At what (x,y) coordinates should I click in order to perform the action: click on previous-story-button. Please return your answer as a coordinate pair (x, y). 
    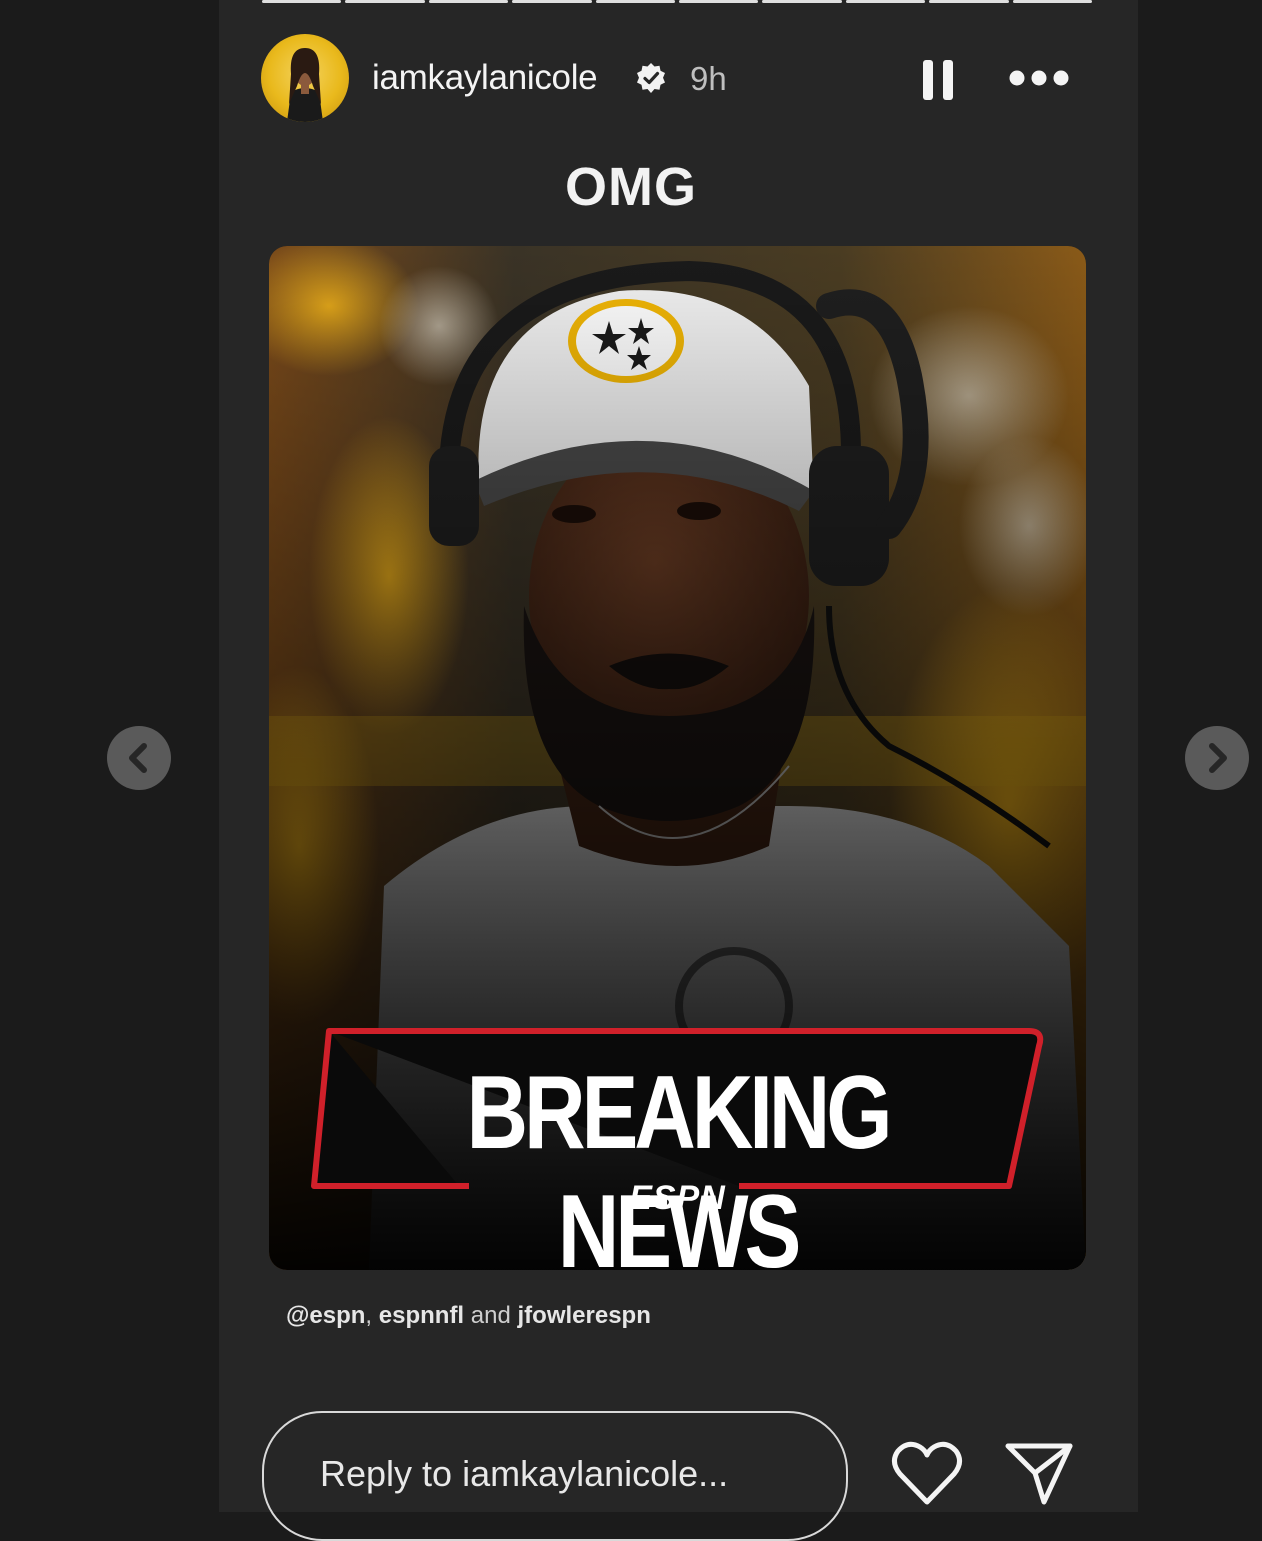
    Looking at the image, I should click on (139, 758).